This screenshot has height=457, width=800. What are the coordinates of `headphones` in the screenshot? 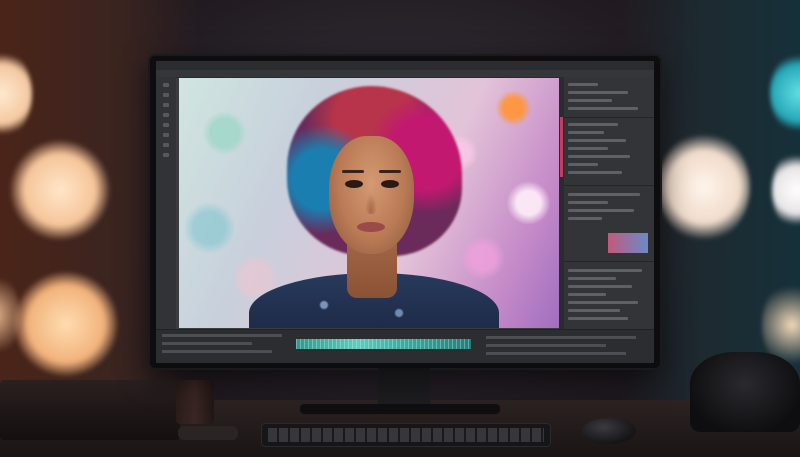 It's located at (745, 392).